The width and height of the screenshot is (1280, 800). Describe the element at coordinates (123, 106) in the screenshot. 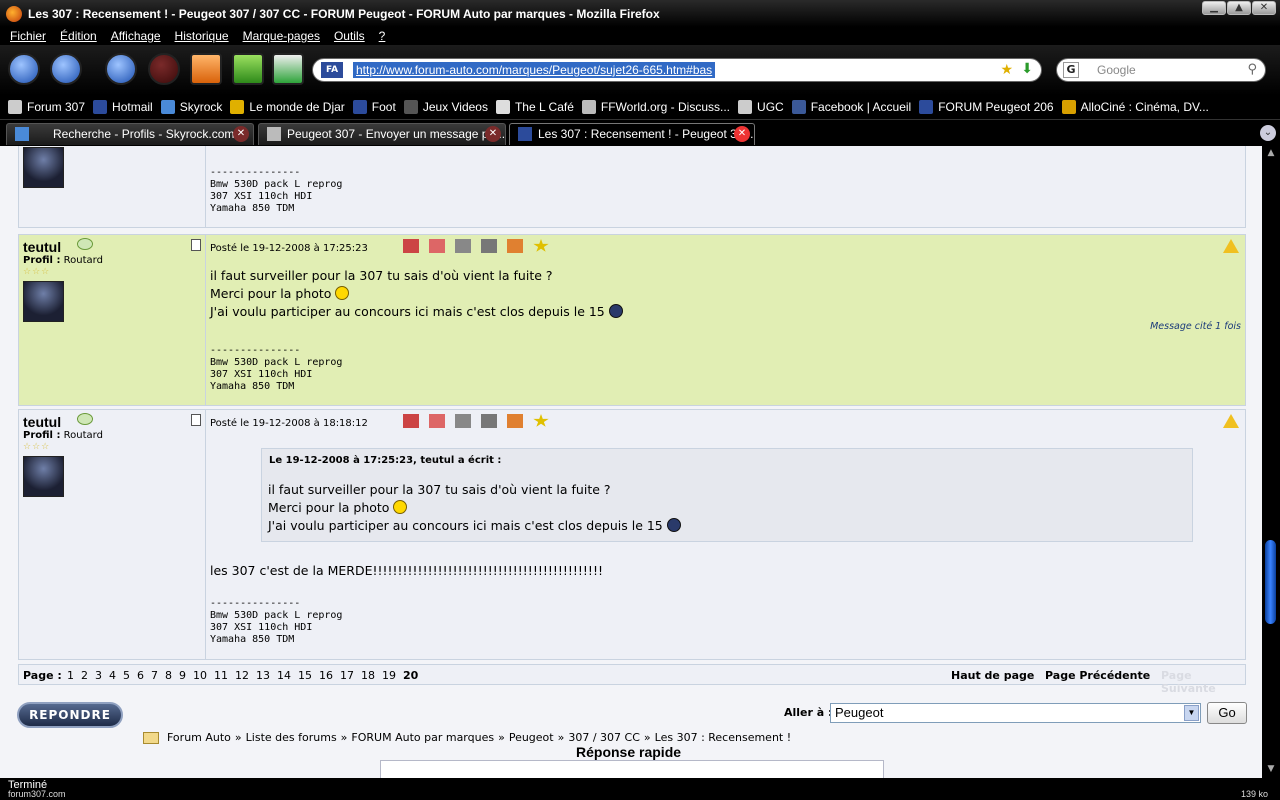

I see `bookmark-item: Hotmail` at that location.